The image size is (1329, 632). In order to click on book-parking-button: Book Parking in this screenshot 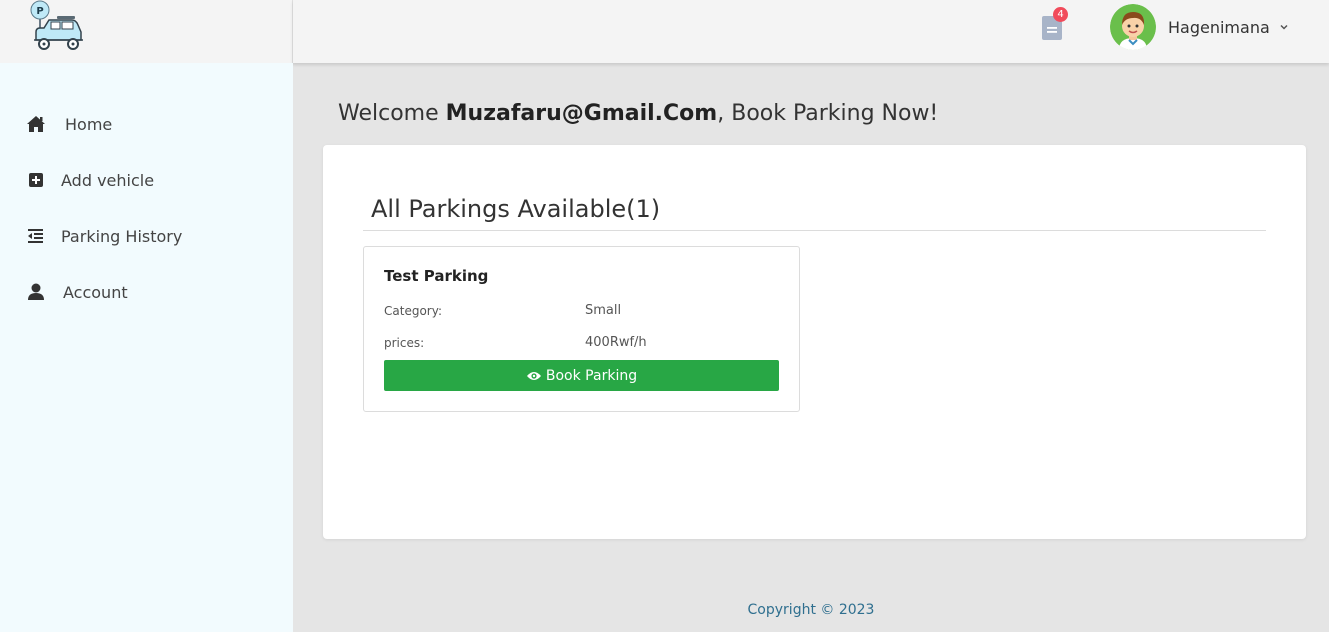, I will do `click(581, 375)`.